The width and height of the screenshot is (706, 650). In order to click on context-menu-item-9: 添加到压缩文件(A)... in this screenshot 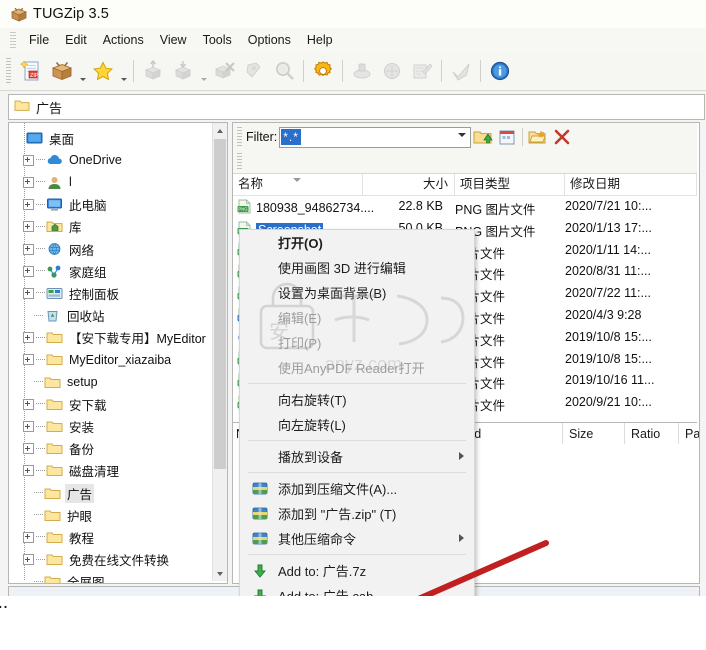, I will do `click(357, 488)`.